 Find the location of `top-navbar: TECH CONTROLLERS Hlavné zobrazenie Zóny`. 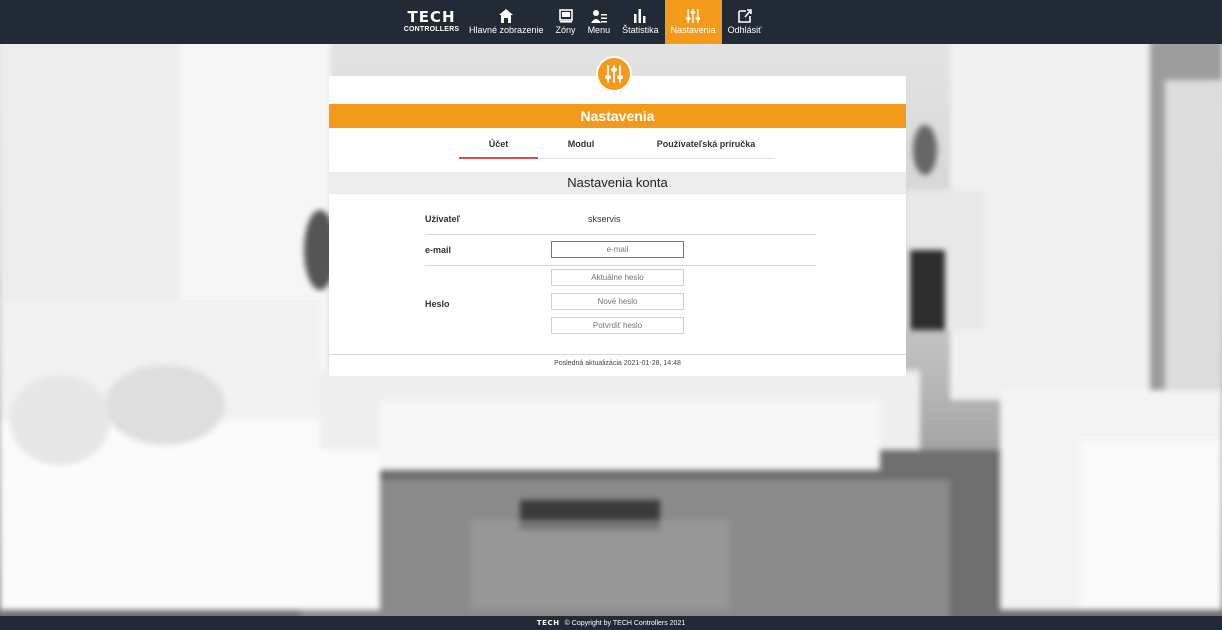

top-navbar: TECH CONTROLLERS Hlavné zobrazenie Zóny is located at coordinates (611, 22).